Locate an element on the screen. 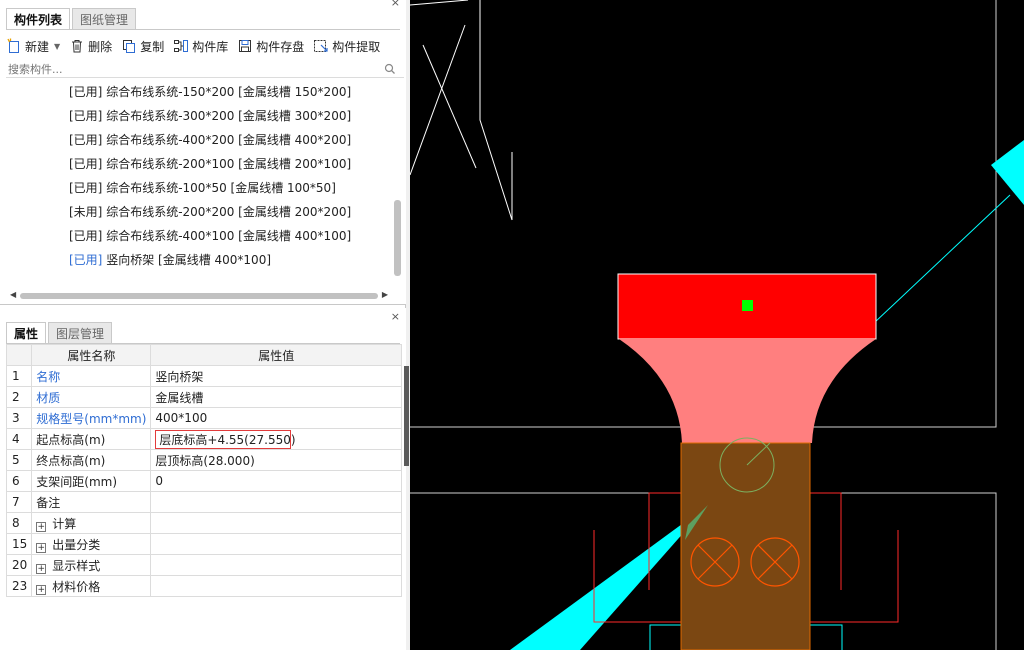 Image resolution: width=1024 pixels, height=650 pixels. property-group-name: + 计算 is located at coordinates (91, 523).